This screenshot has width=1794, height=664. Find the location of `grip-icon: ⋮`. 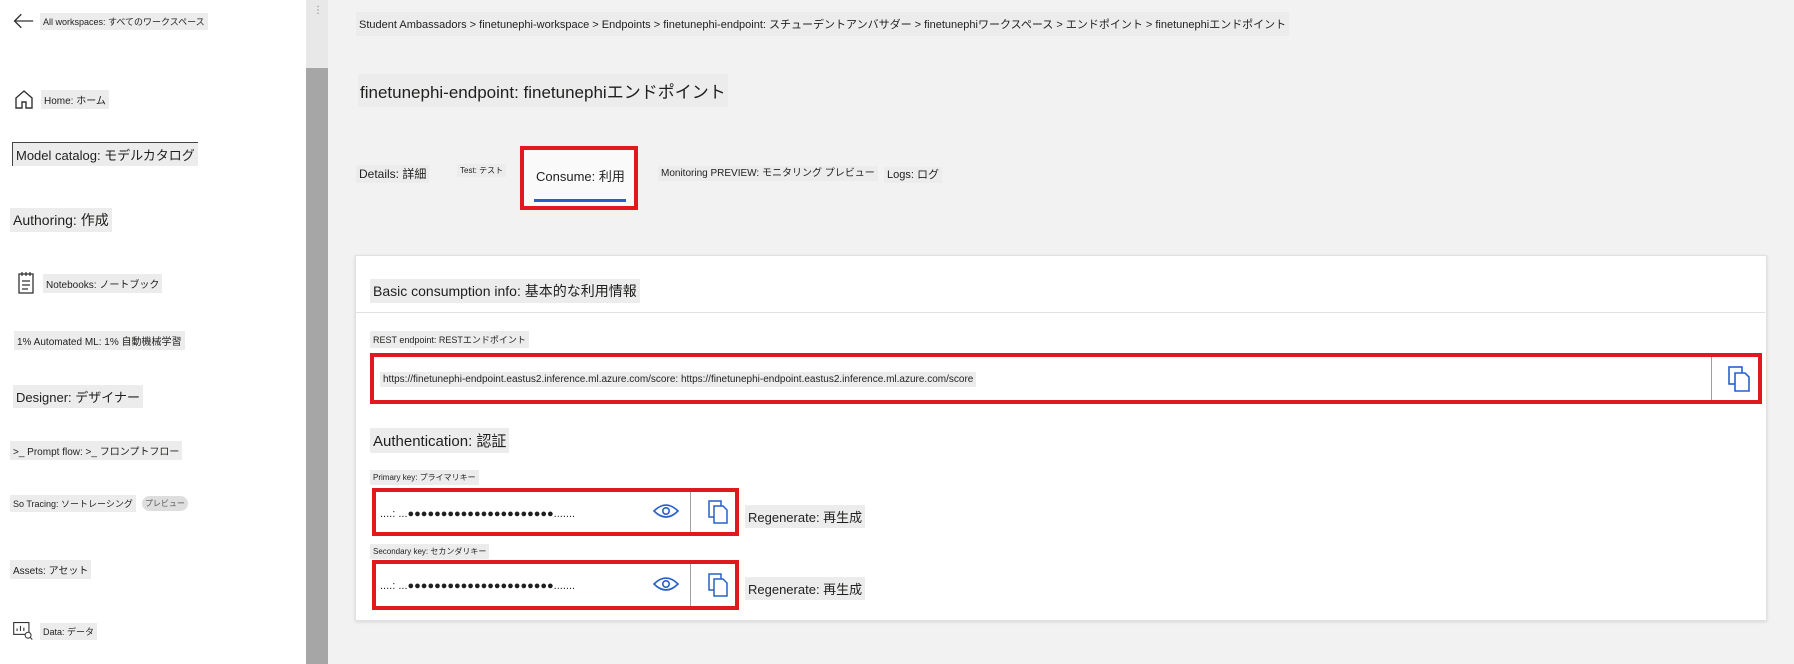

grip-icon: ⋮ is located at coordinates (318, 10).